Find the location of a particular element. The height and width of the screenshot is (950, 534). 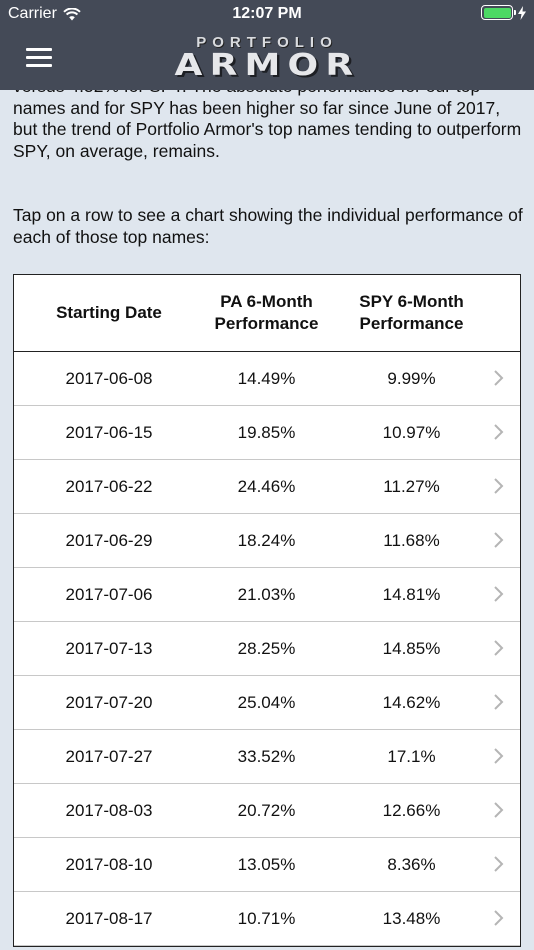

cell-starting-date: 2017-08-03 is located at coordinates (109, 810).